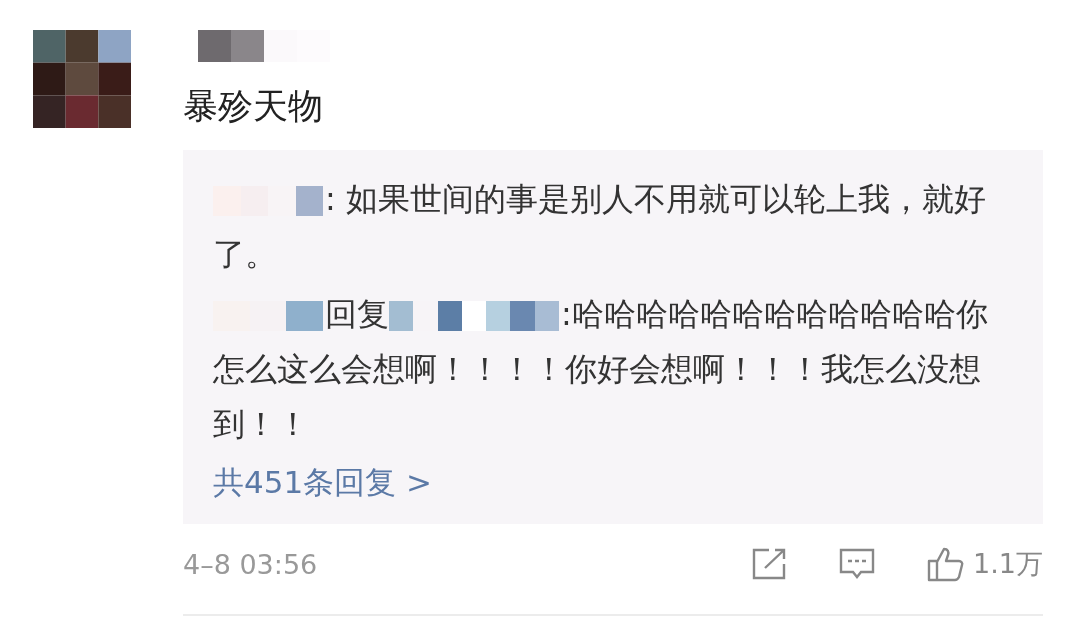 Image resolution: width=1080 pixels, height=624 pixels. Describe the element at coordinates (600, 227) in the screenshot. I see `reply-text: : 如果世间的事是别人不用就可以轮上我，就好了。` at that location.